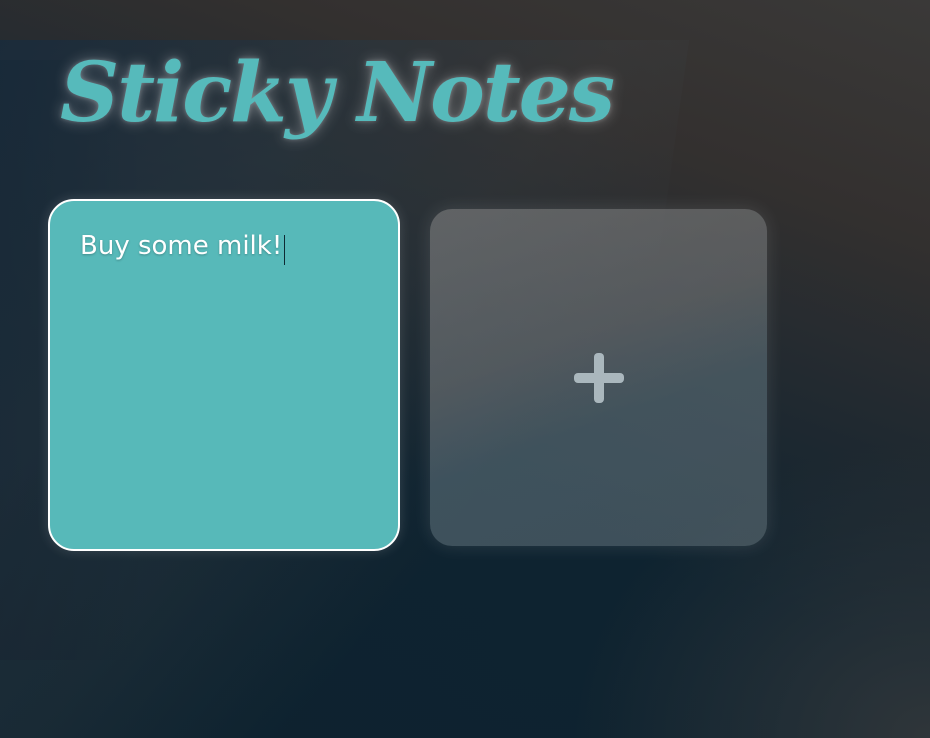 Image resolution: width=930 pixels, height=738 pixels. What do you see at coordinates (181, 246) in the screenshot?
I see `note-text: Buy some milk!` at bounding box center [181, 246].